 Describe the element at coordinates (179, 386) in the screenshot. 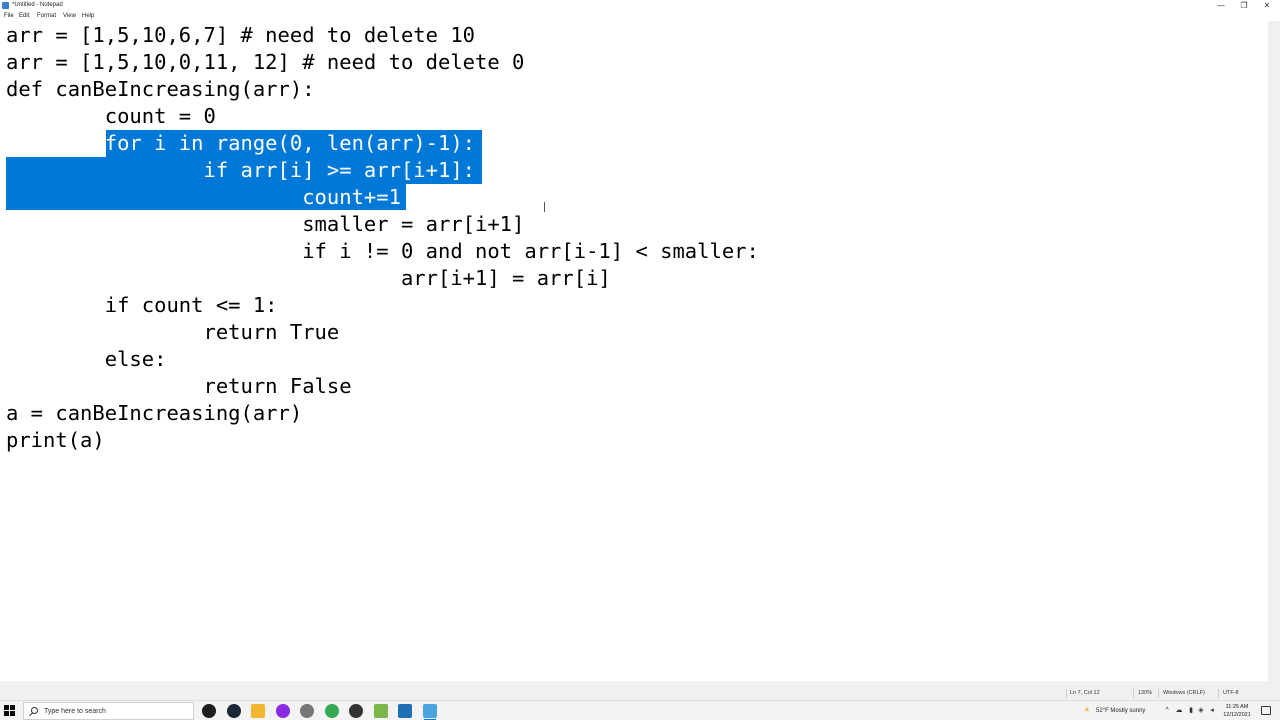

I see `code-line: return False` at that location.